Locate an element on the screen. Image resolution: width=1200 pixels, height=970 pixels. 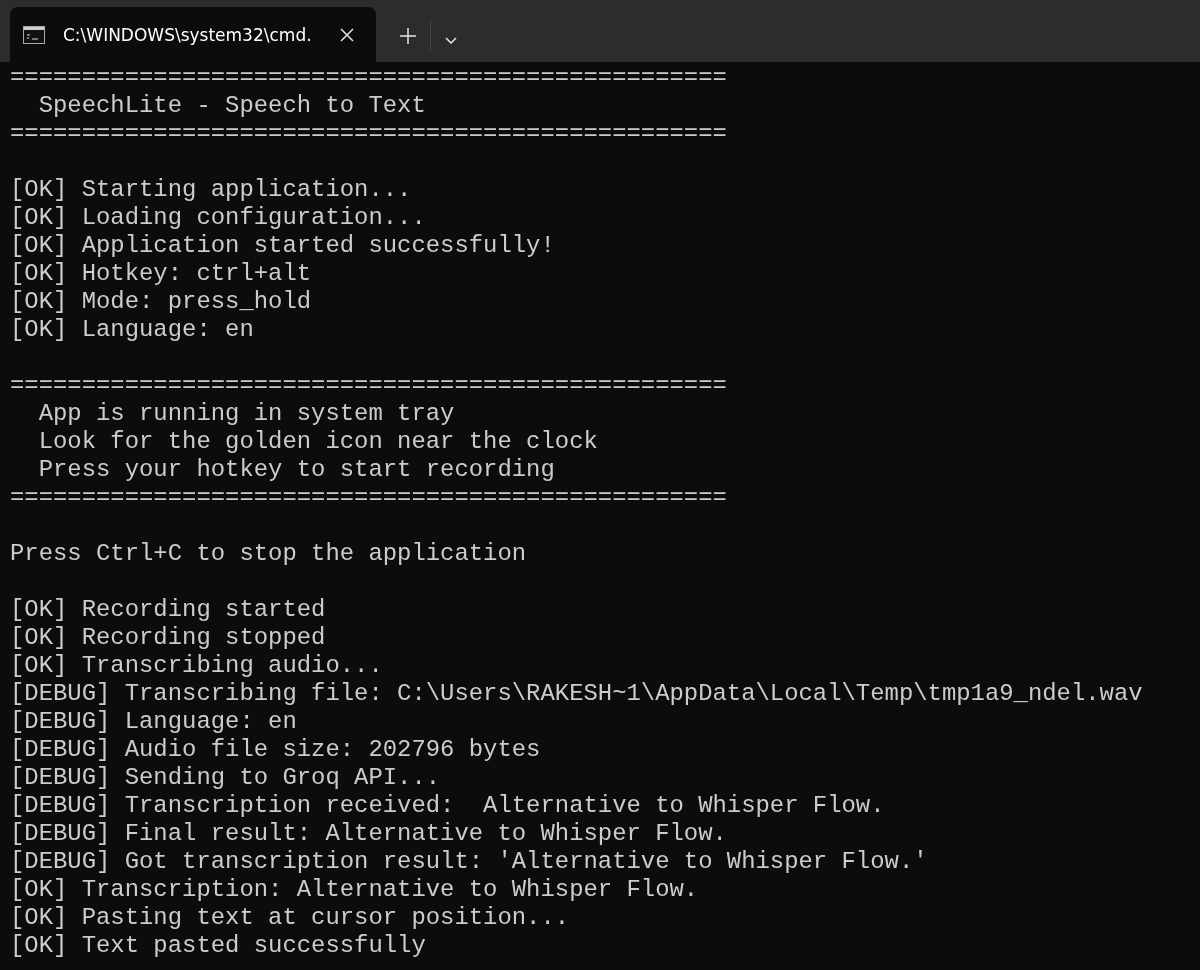
terminal-icon is located at coordinates (34, 34).